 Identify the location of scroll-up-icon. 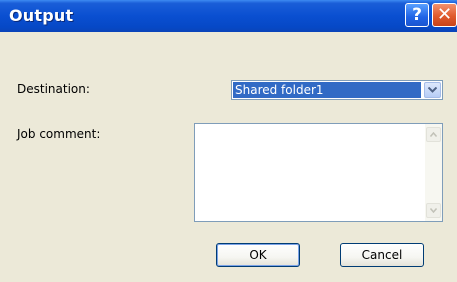
(433, 134).